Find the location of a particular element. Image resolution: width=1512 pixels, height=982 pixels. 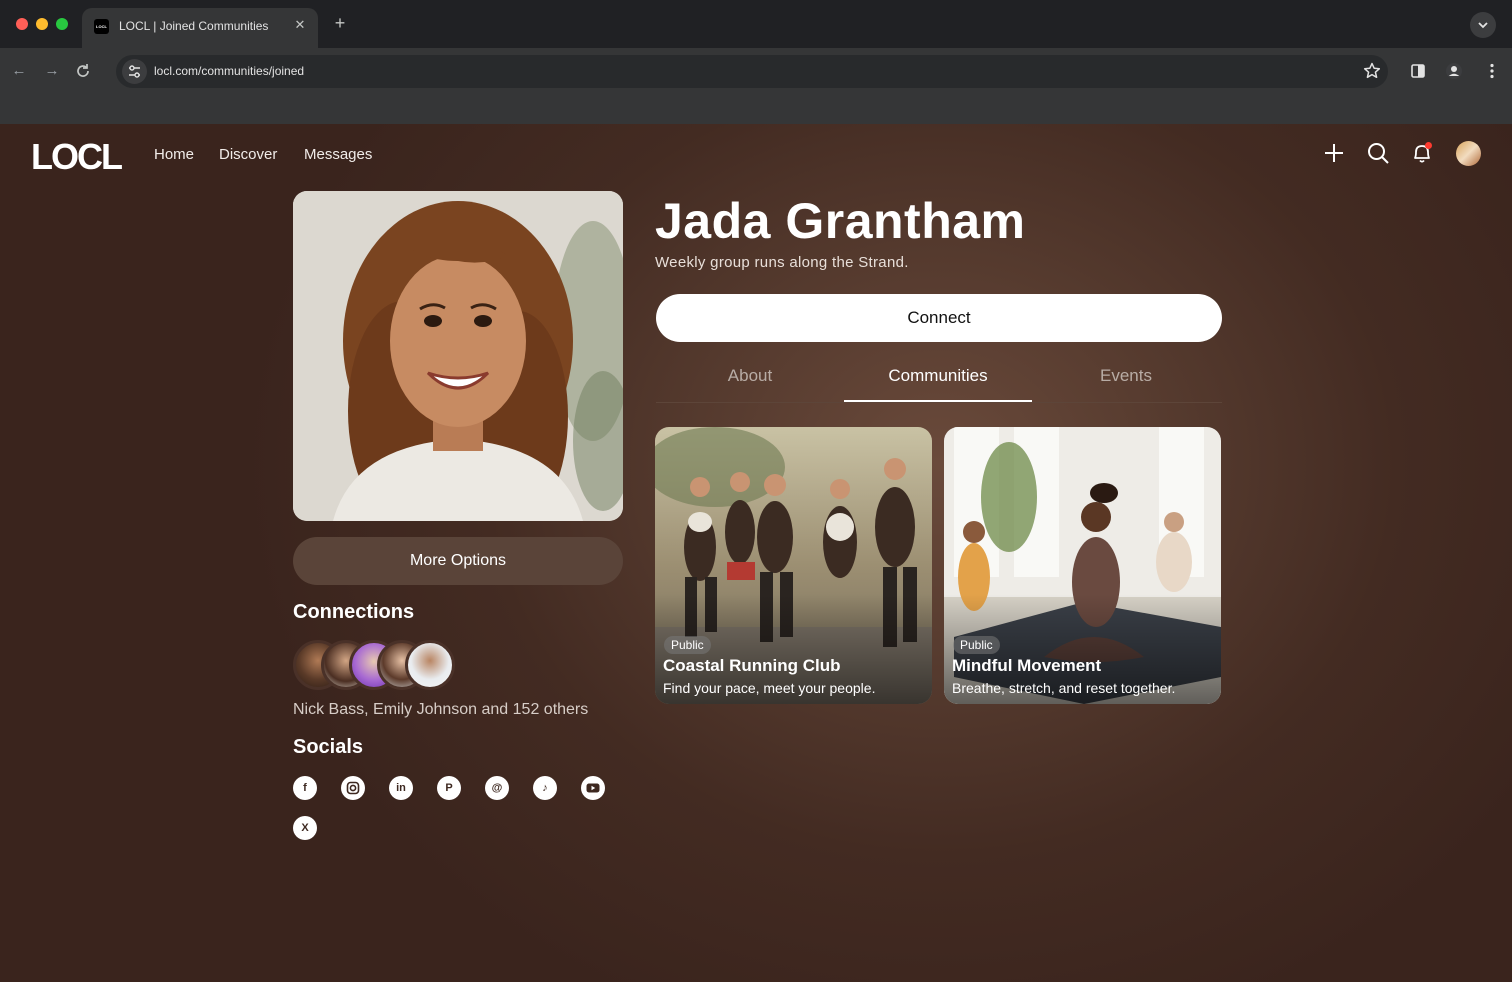

bell-icon is located at coordinates (1422, 153).